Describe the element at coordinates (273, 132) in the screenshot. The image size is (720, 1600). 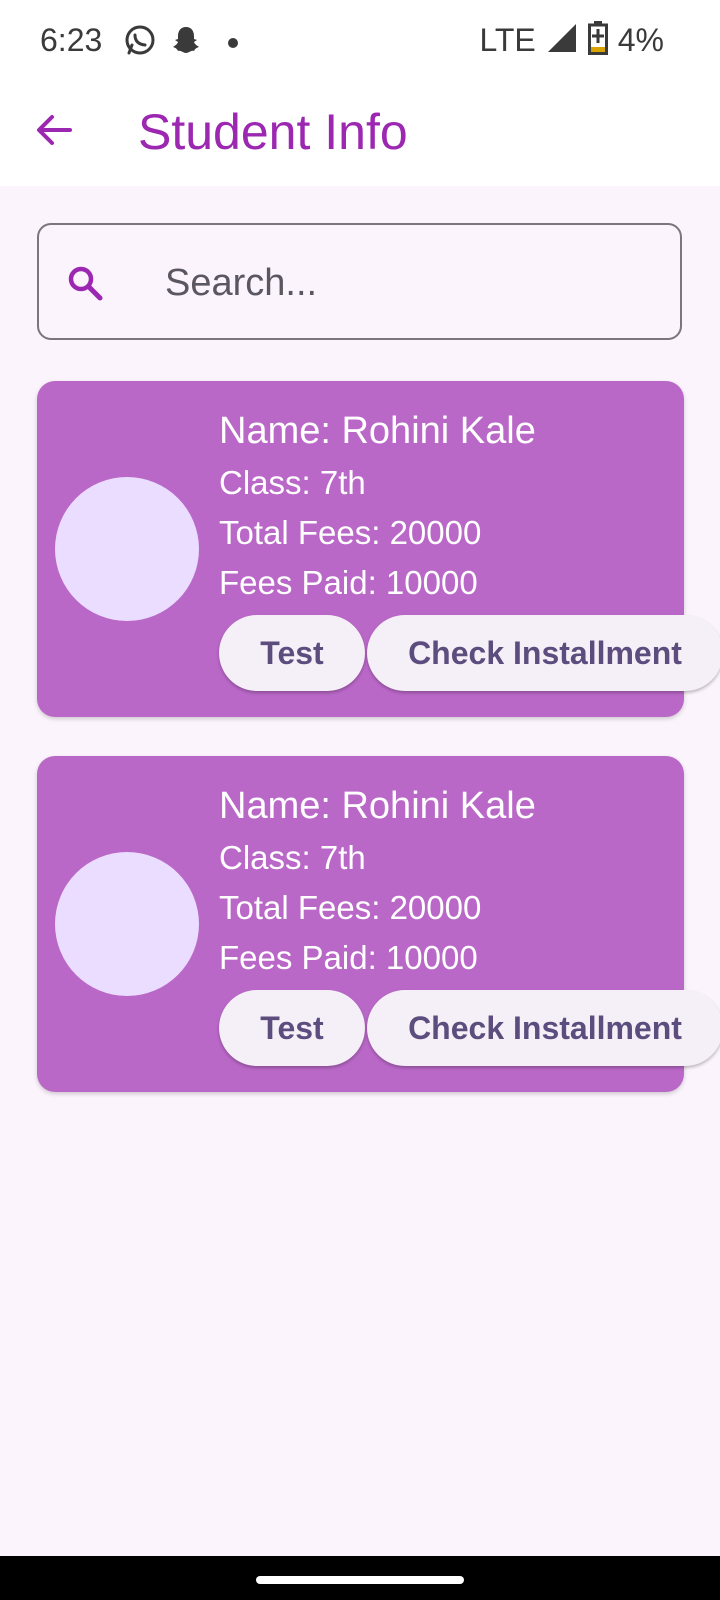
I see `page-title: Student Info` at that location.